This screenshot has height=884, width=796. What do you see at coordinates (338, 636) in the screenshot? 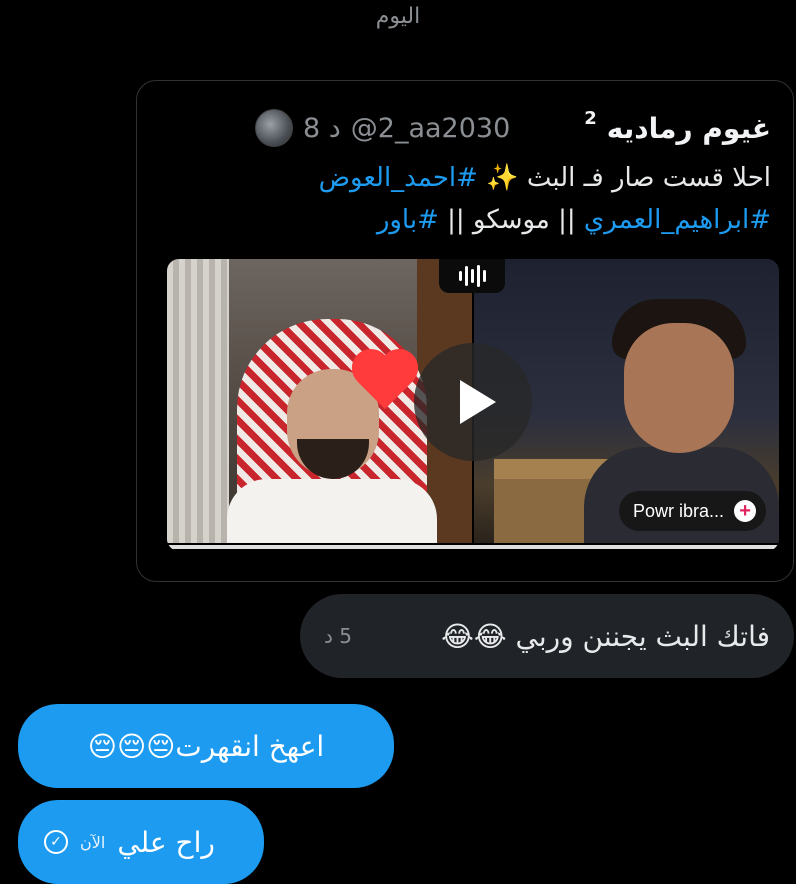
I see `message-time: 5 د` at bounding box center [338, 636].